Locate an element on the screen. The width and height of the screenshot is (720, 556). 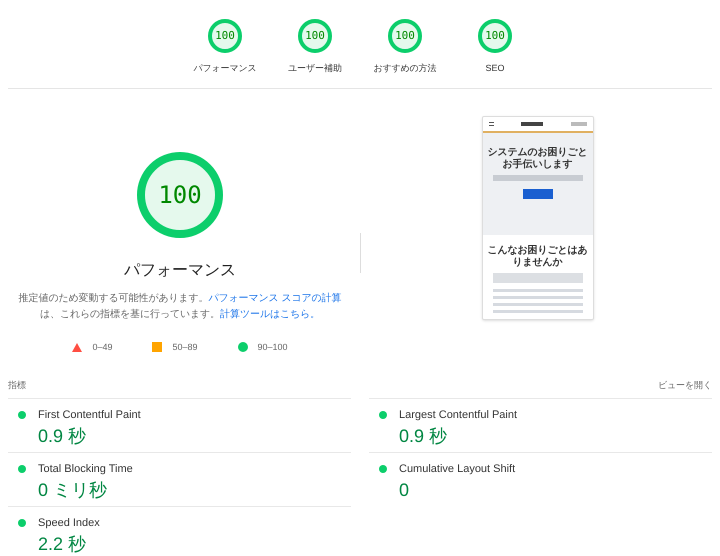
metric-name: Total Blocking Time is located at coordinates (85, 469).